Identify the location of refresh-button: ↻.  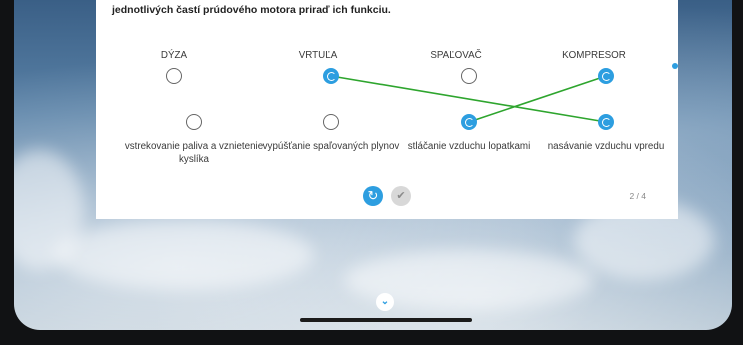
(373, 196).